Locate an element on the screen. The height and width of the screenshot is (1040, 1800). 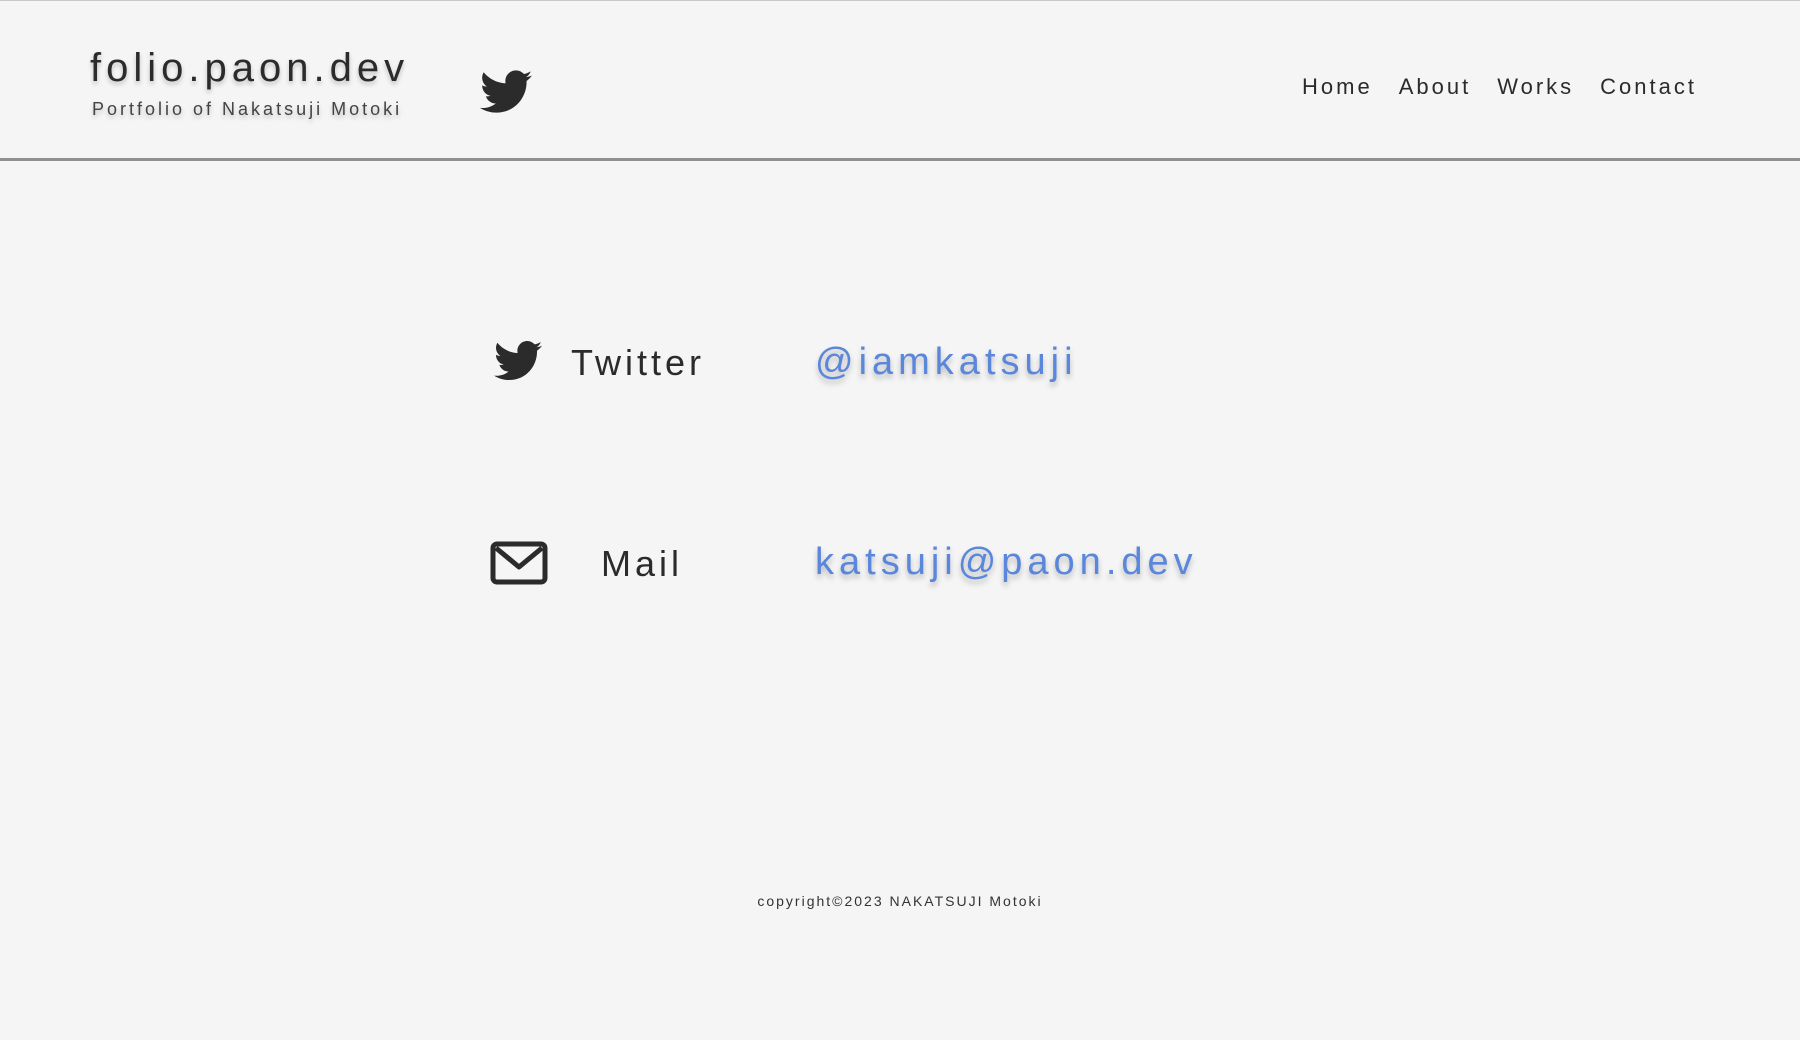
main-nav: Home About Works Contact is located at coordinates (1499, 87).